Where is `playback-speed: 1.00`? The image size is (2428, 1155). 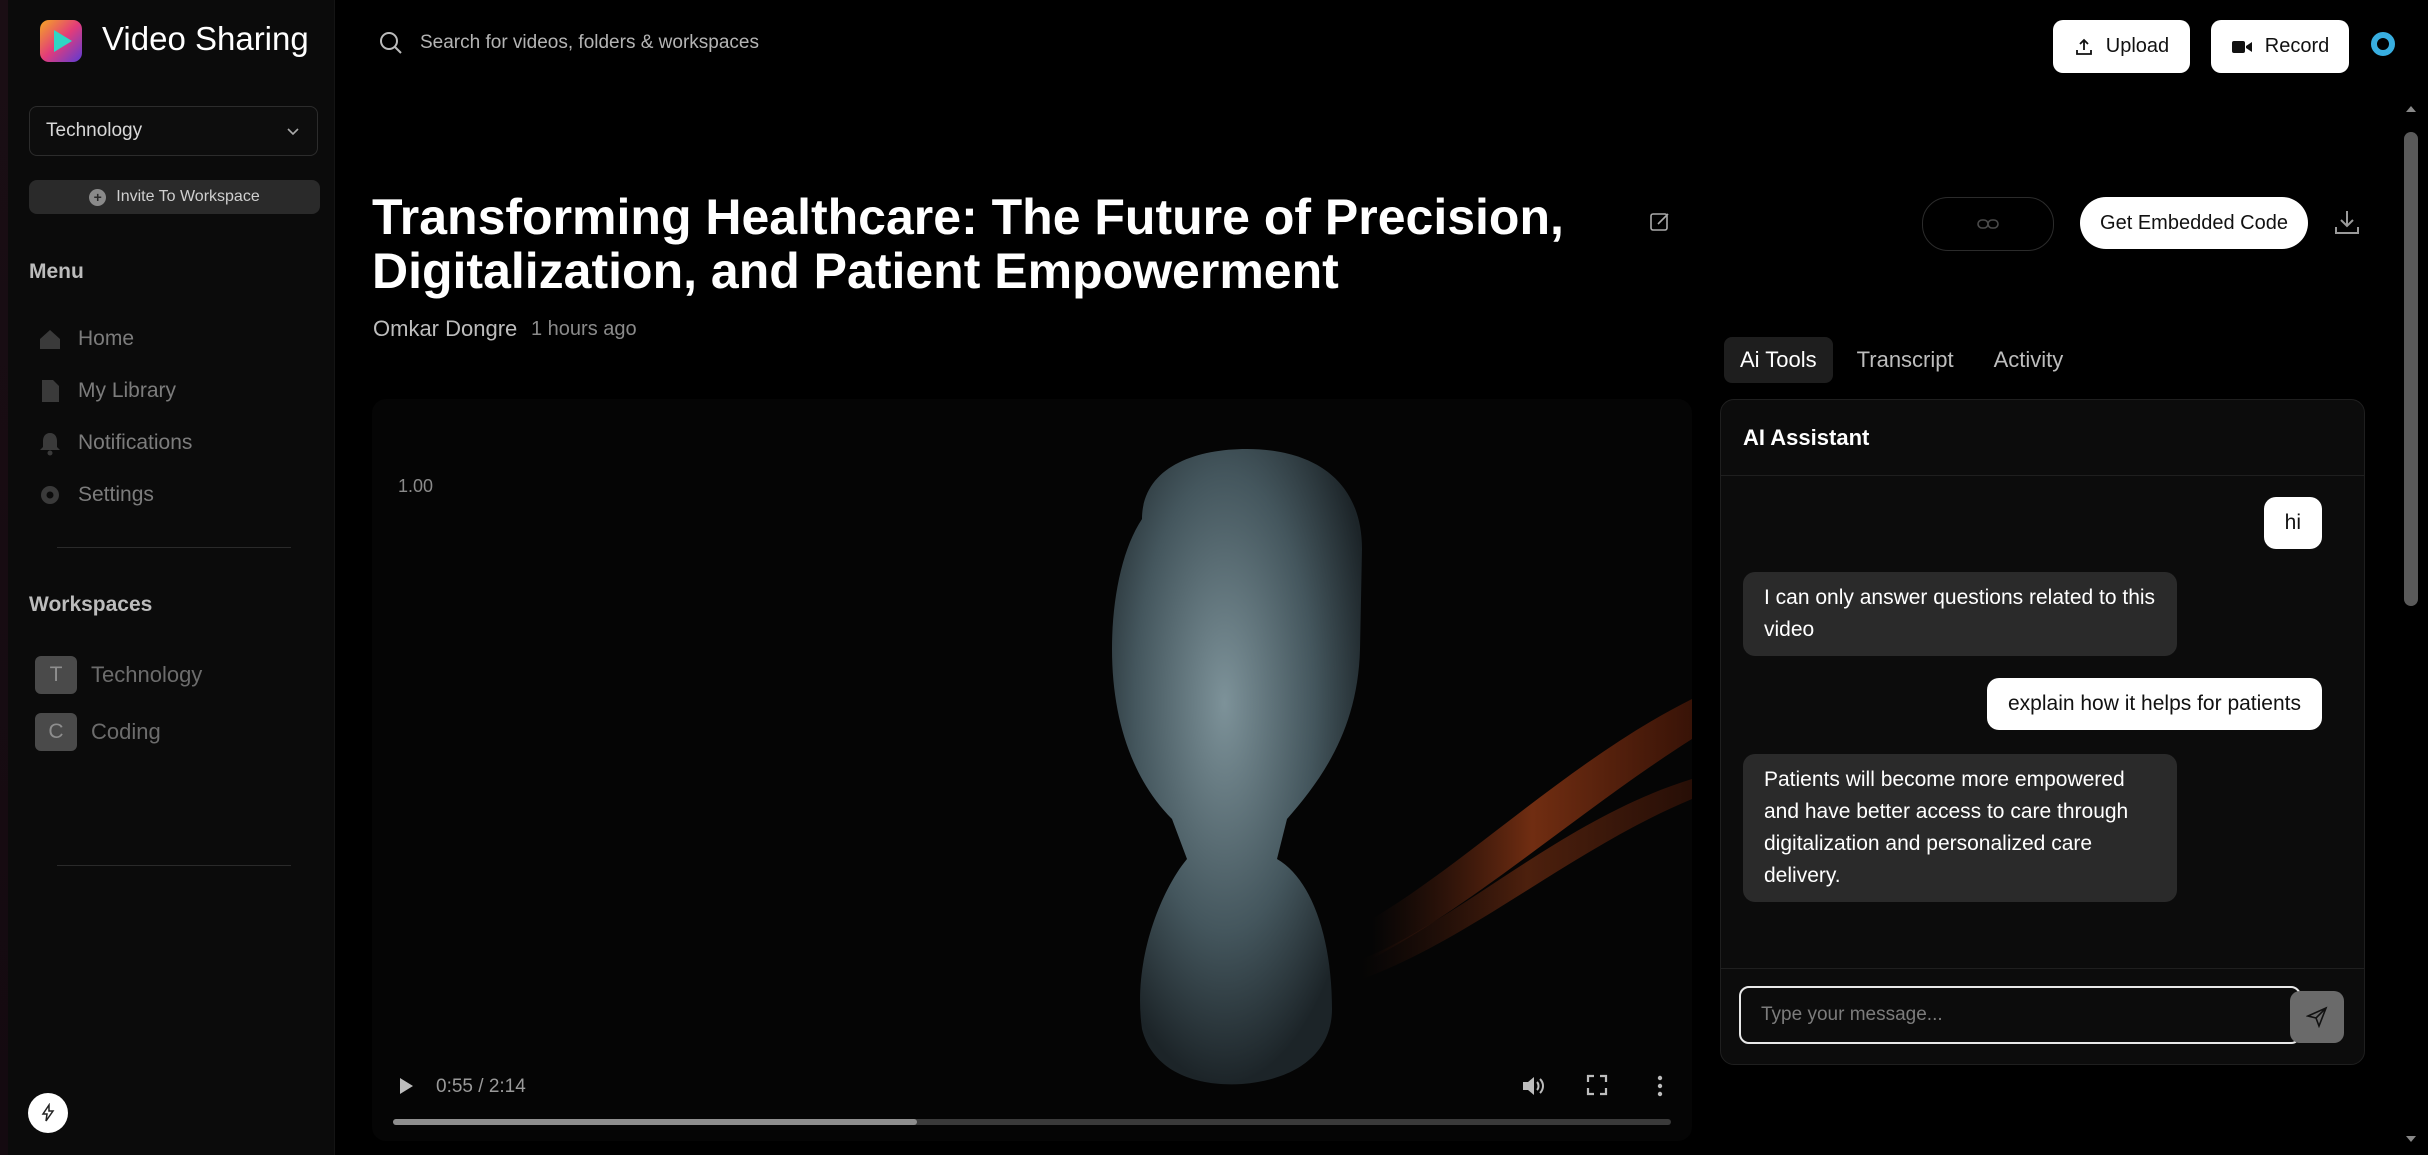
playback-speed: 1.00 is located at coordinates (416, 486).